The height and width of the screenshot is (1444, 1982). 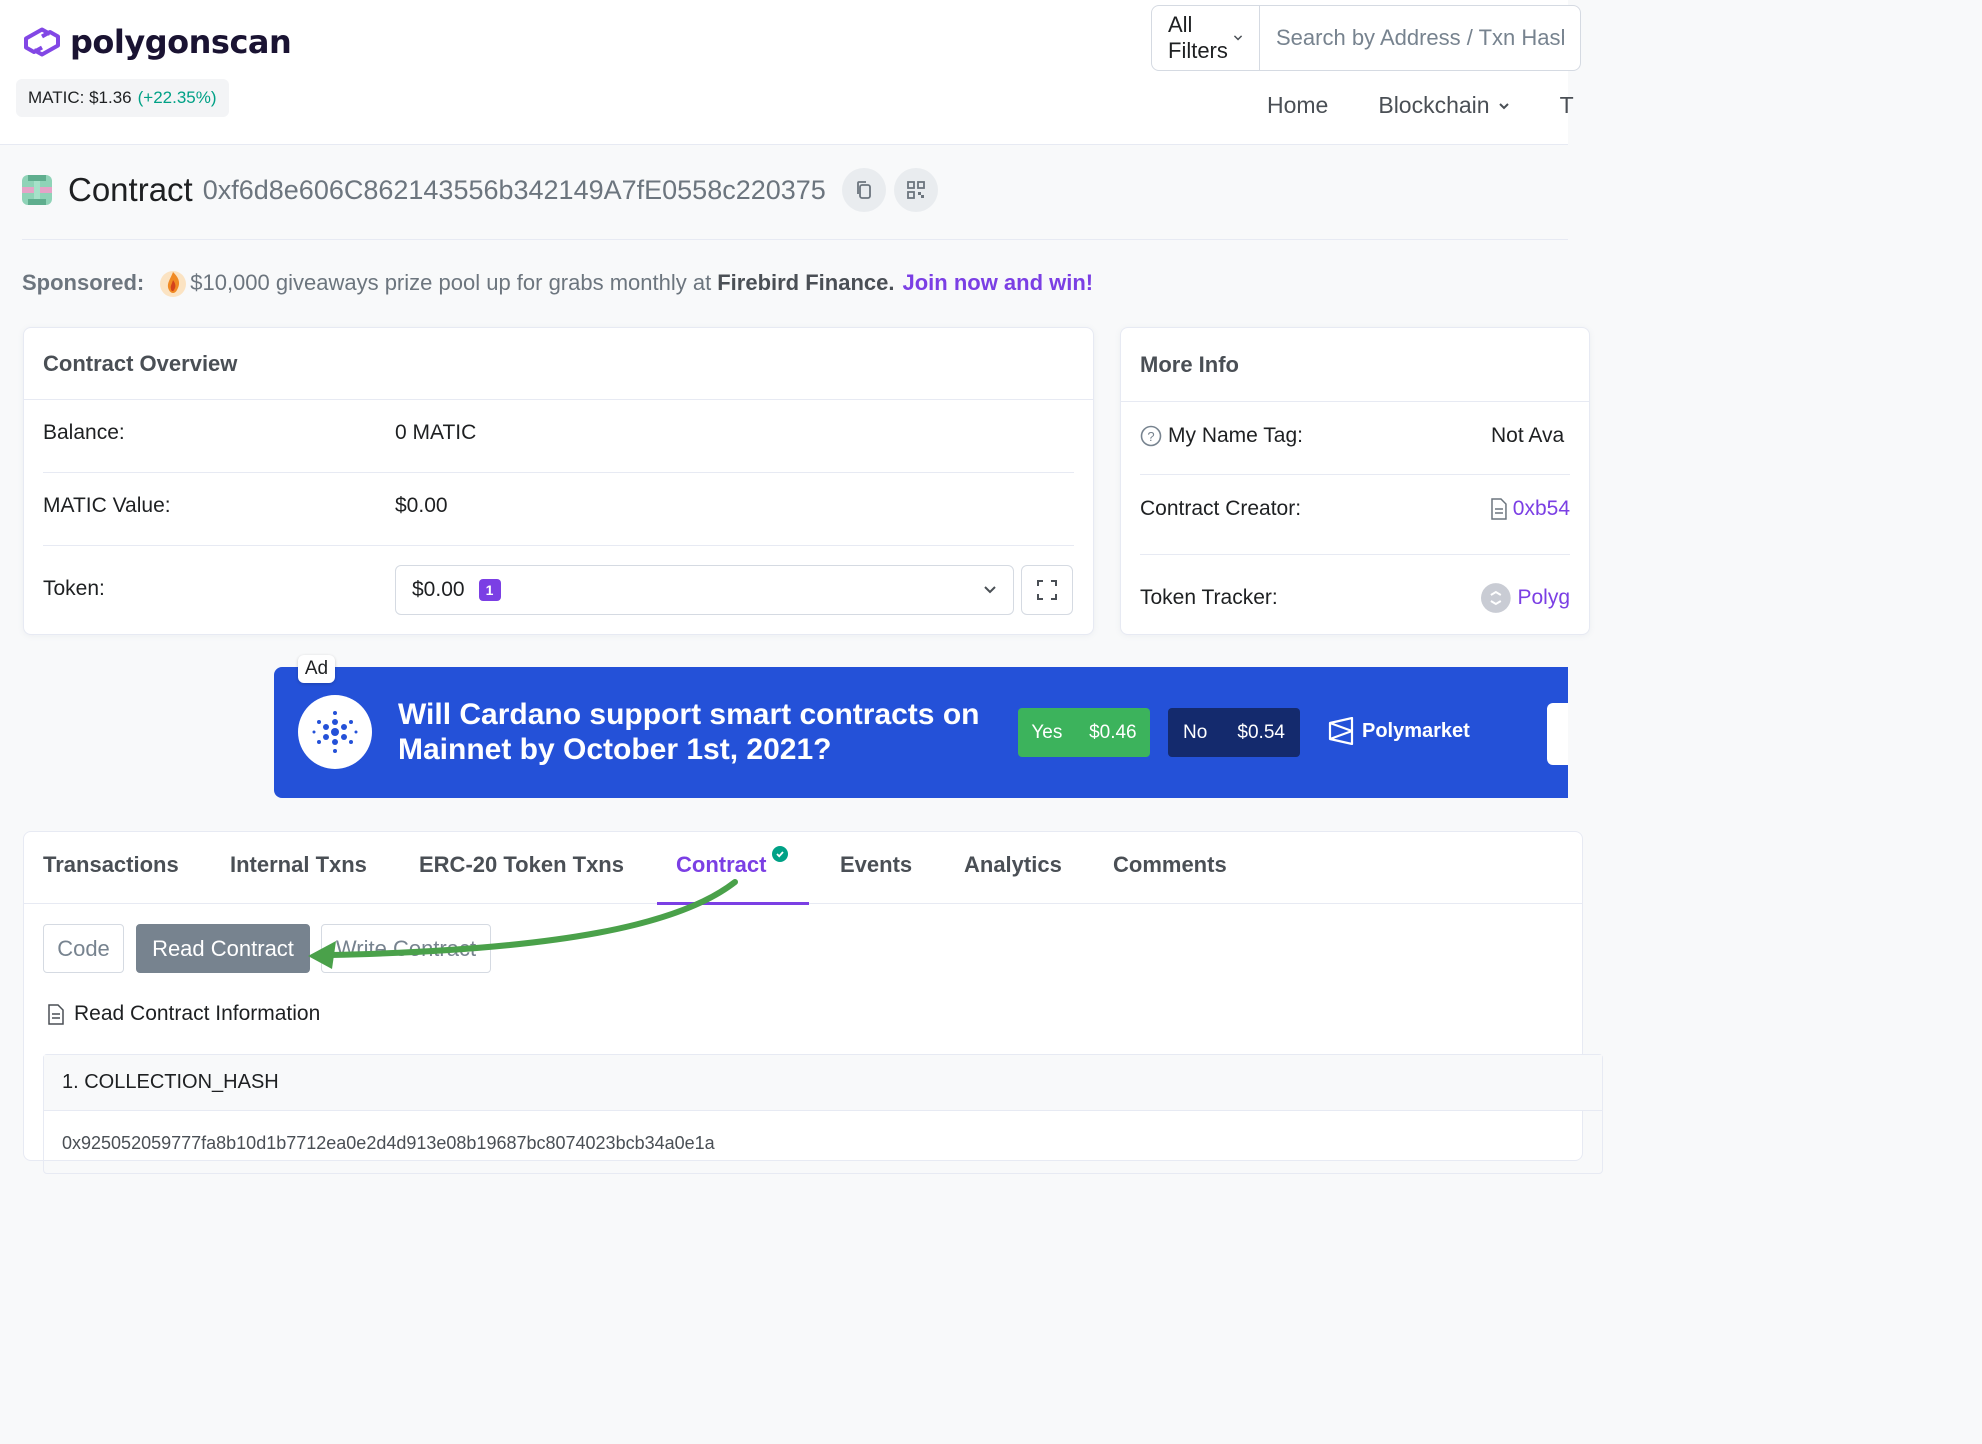 I want to click on search-bar: All Filters, so click(x=1366, y=38).